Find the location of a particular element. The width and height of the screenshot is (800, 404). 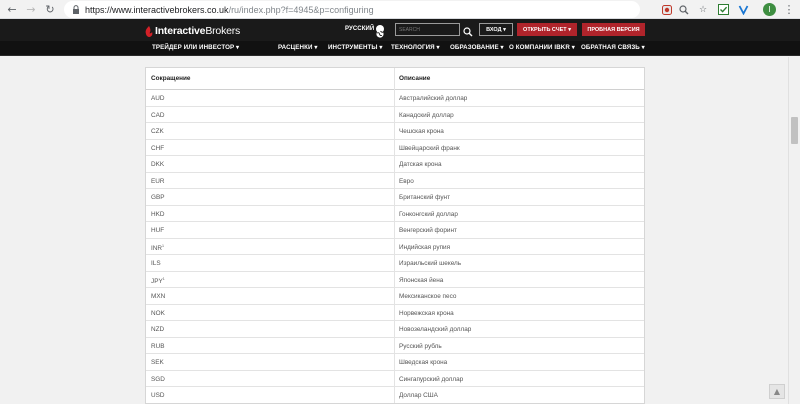

currency-code-text: HKD is located at coordinates (158, 214).